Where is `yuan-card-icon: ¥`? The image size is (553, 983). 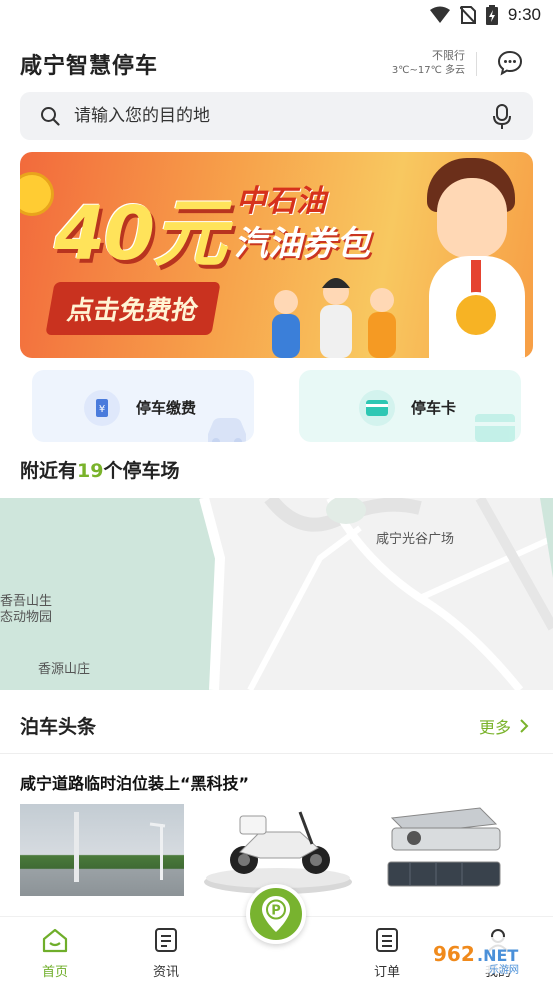
yuan-card-icon: ¥ is located at coordinates (102, 408).